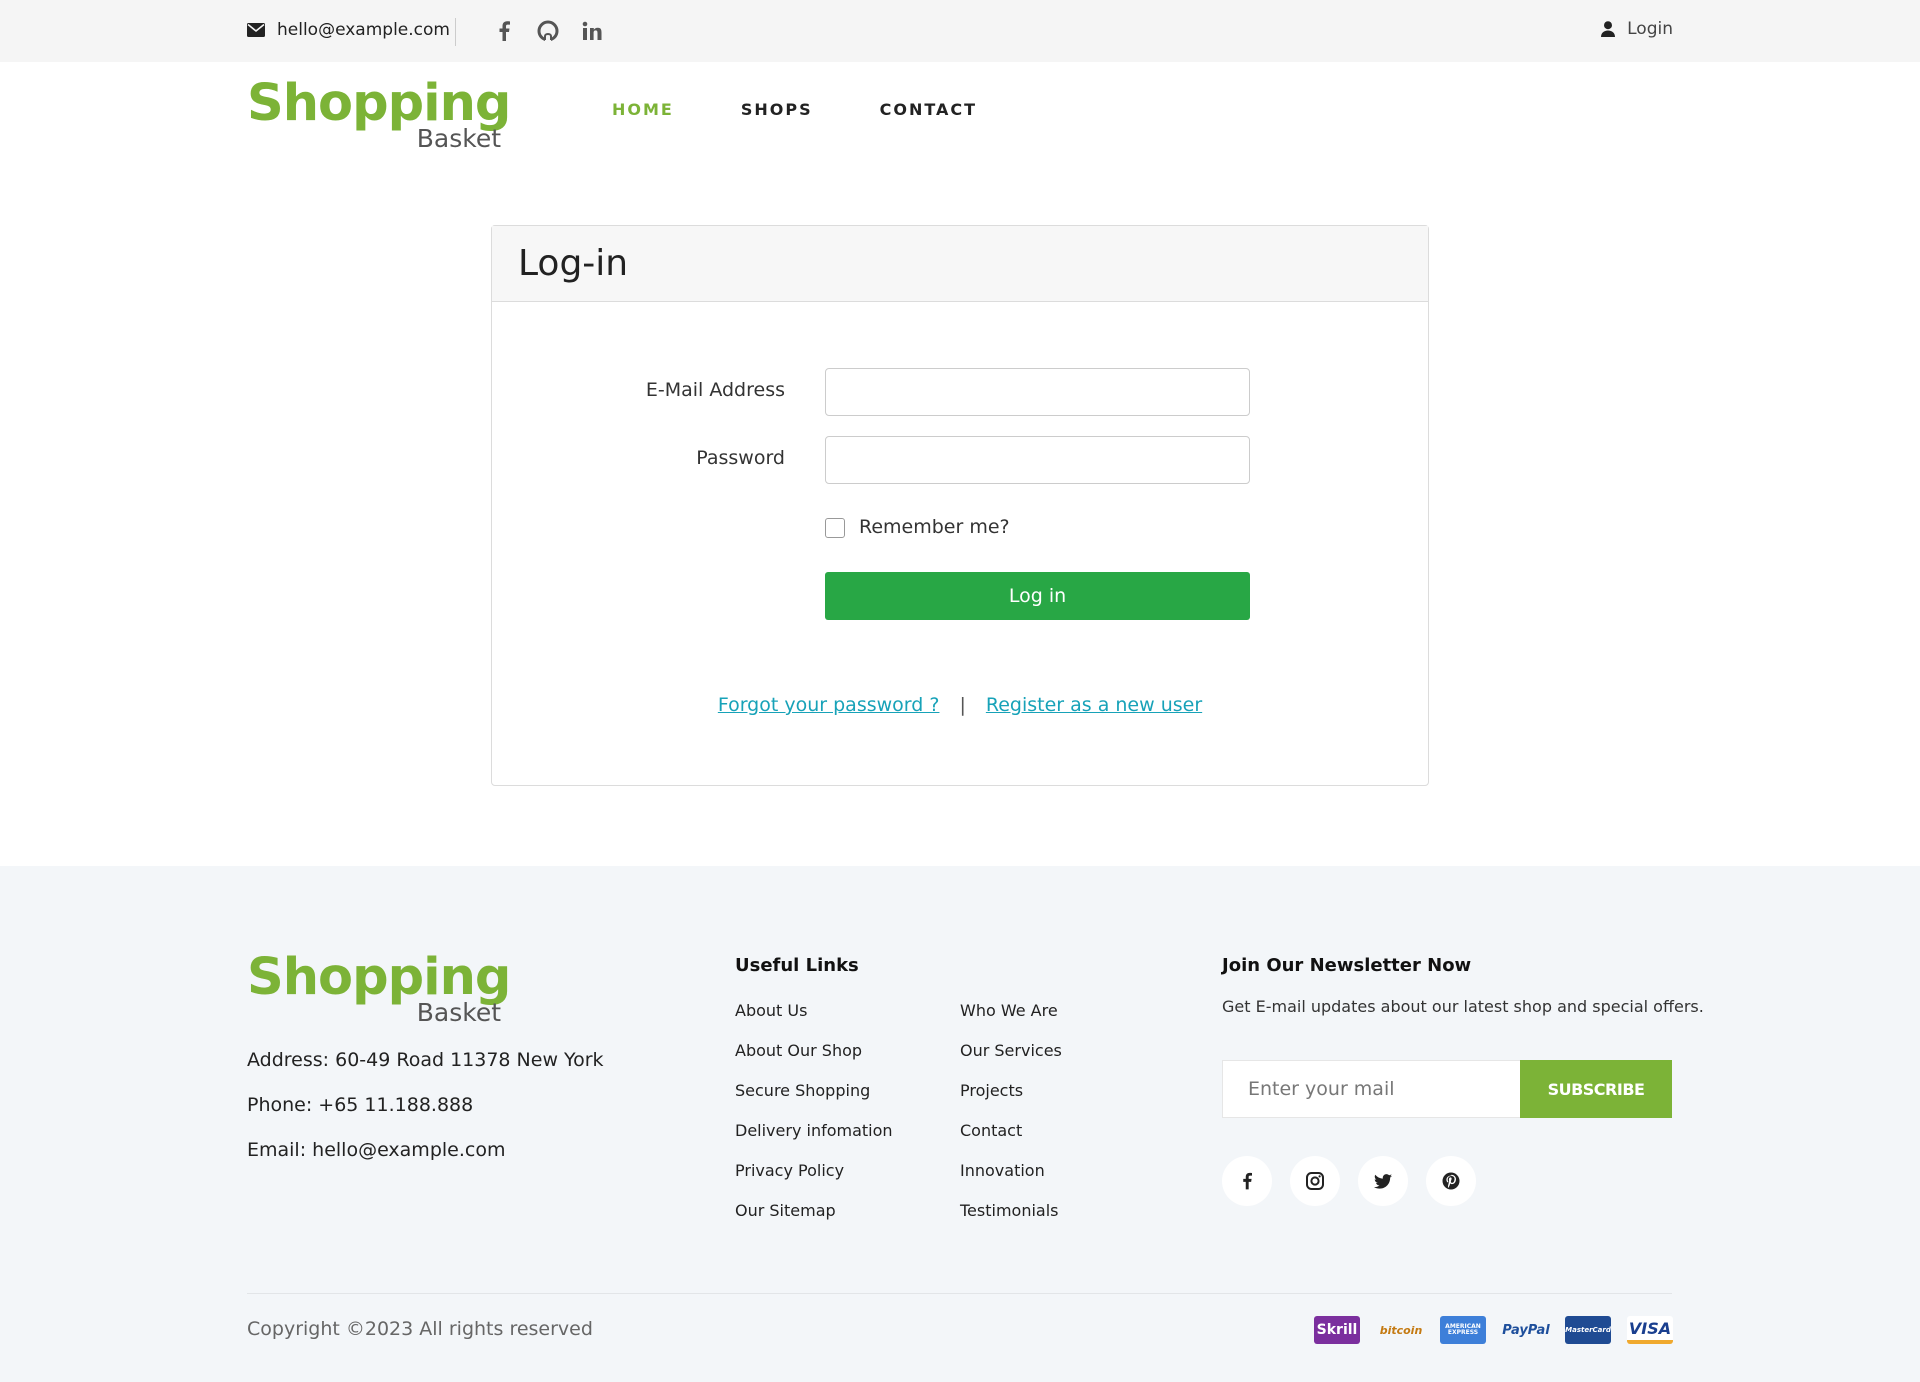 This screenshot has width=1920, height=1382. I want to click on footer-link: Projects, so click(991, 1090).